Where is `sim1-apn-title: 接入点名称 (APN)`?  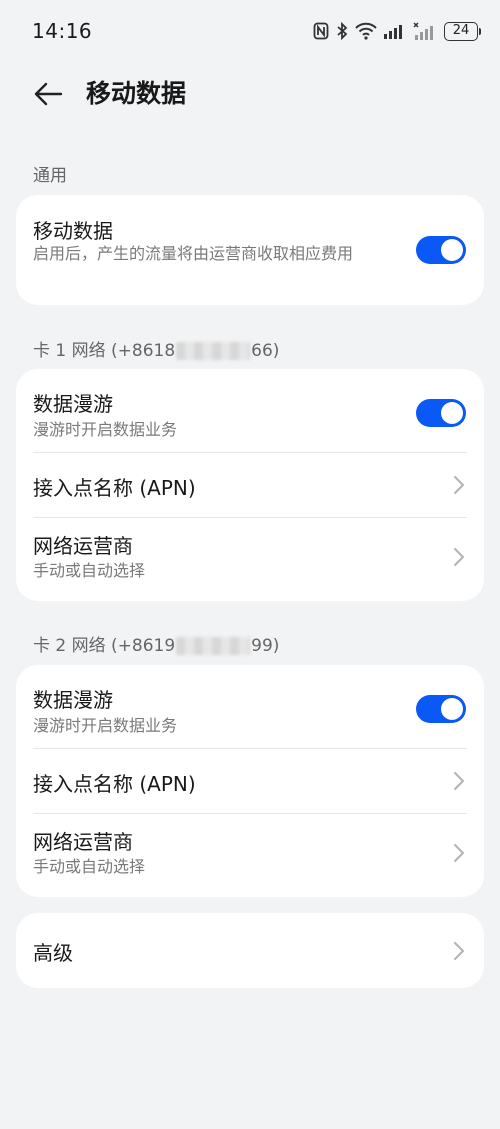 sim1-apn-title: 接入点名称 (APN) is located at coordinates (114, 488).